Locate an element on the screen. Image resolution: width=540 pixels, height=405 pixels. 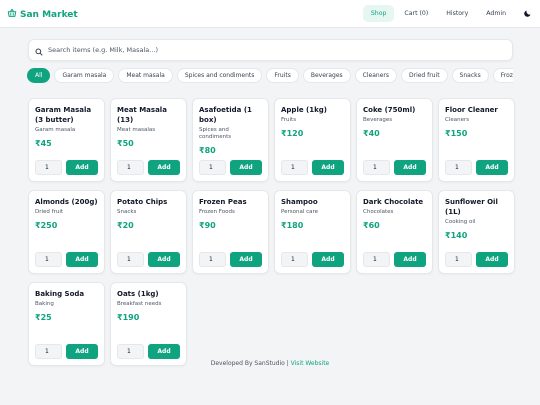
product-price: ₹25 is located at coordinates (43, 317).